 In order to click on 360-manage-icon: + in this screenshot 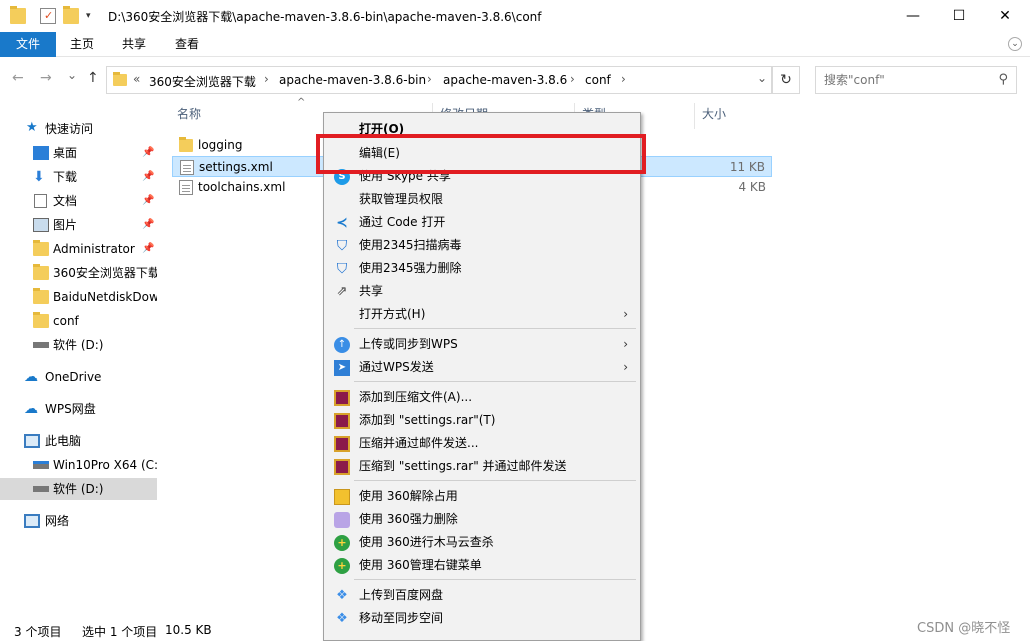, I will do `click(342, 566)`.